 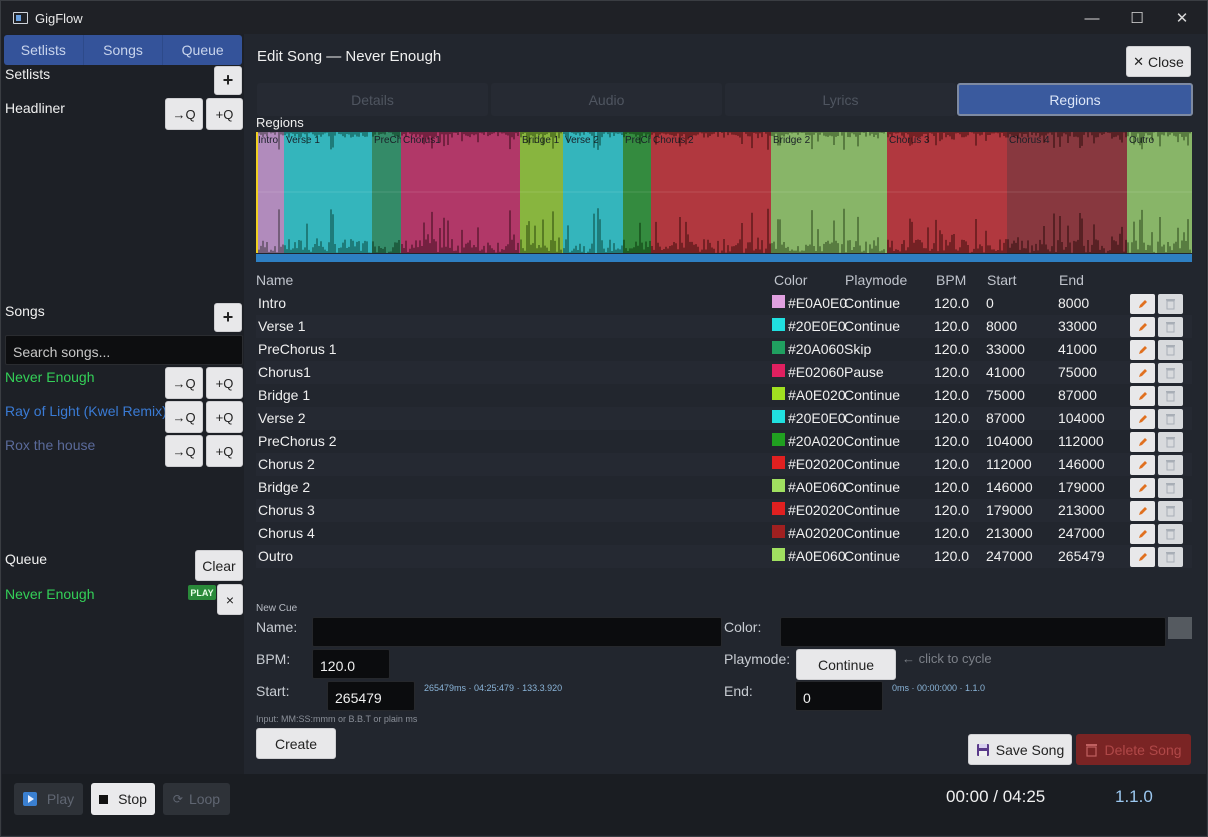 I want to click on pencil-icon, so click(x=1142, y=373).